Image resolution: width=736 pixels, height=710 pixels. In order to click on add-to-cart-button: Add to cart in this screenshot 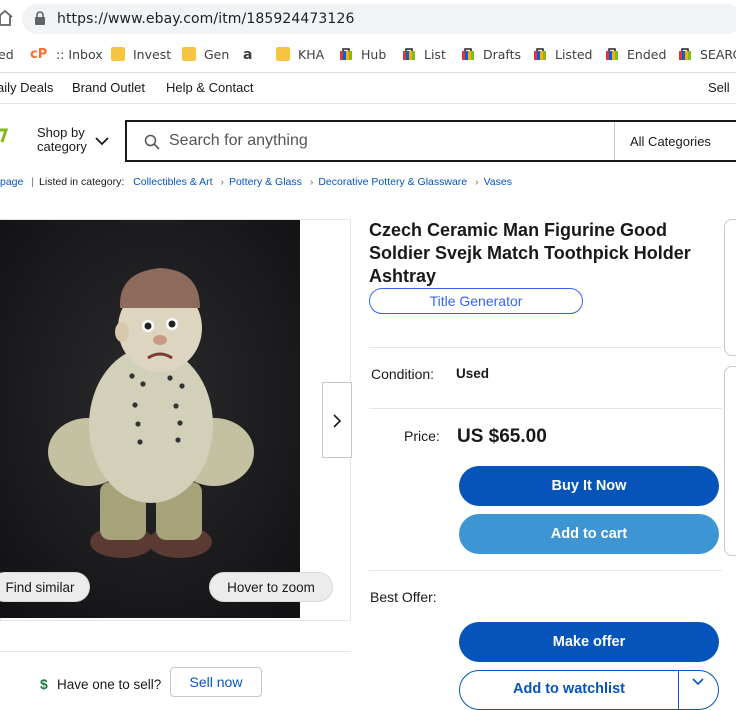, I will do `click(589, 534)`.